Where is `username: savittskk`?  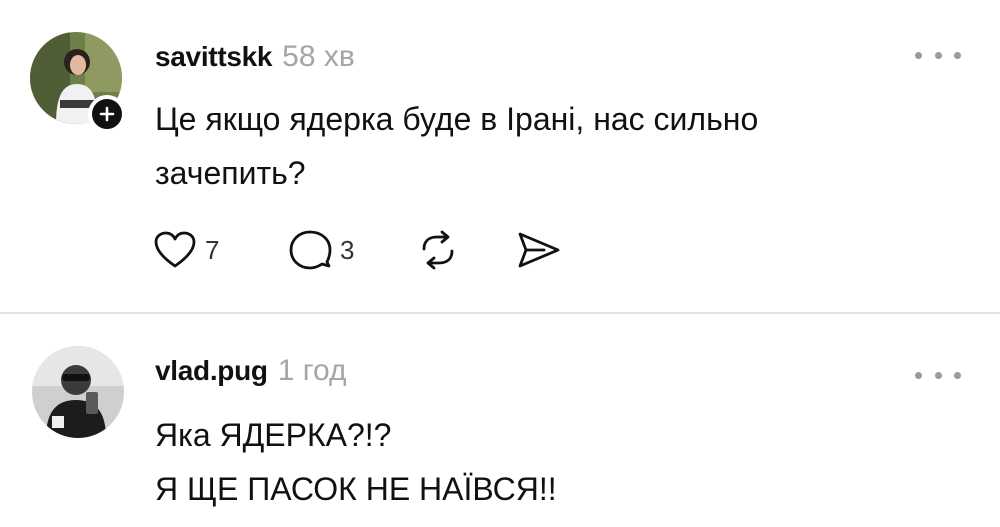 username: savittskk is located at coordinates (213, 57).